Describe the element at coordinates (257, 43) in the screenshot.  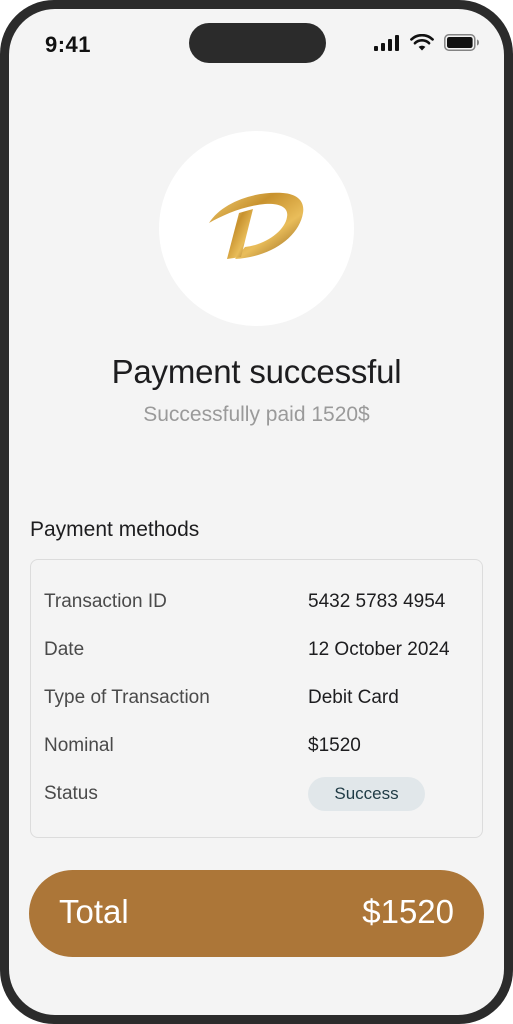
I see `dynamic-island` at that location.